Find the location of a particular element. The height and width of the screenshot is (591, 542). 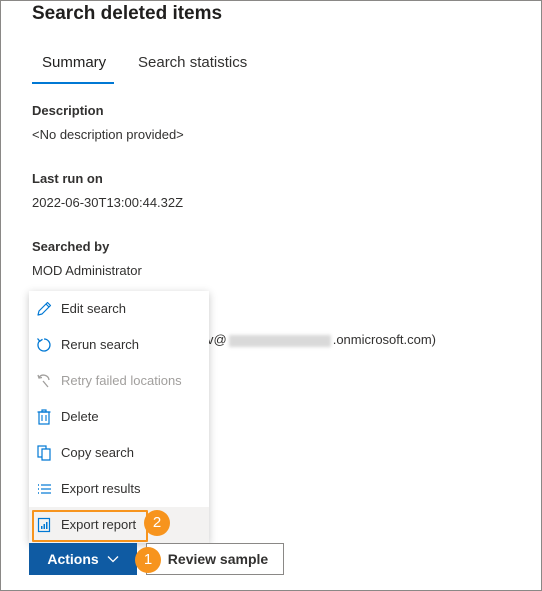

menu-item-export-report: Export report is located at coordinates (119, 525).